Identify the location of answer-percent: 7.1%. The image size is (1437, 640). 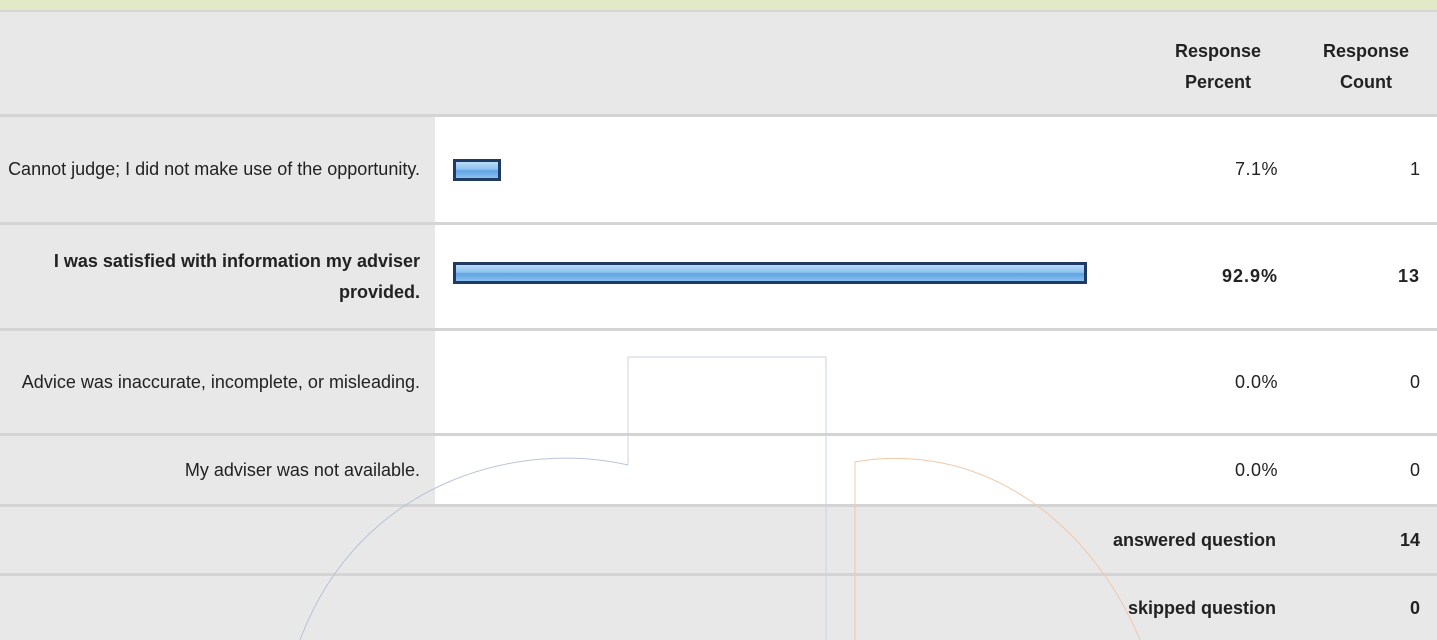
(1220, 169).